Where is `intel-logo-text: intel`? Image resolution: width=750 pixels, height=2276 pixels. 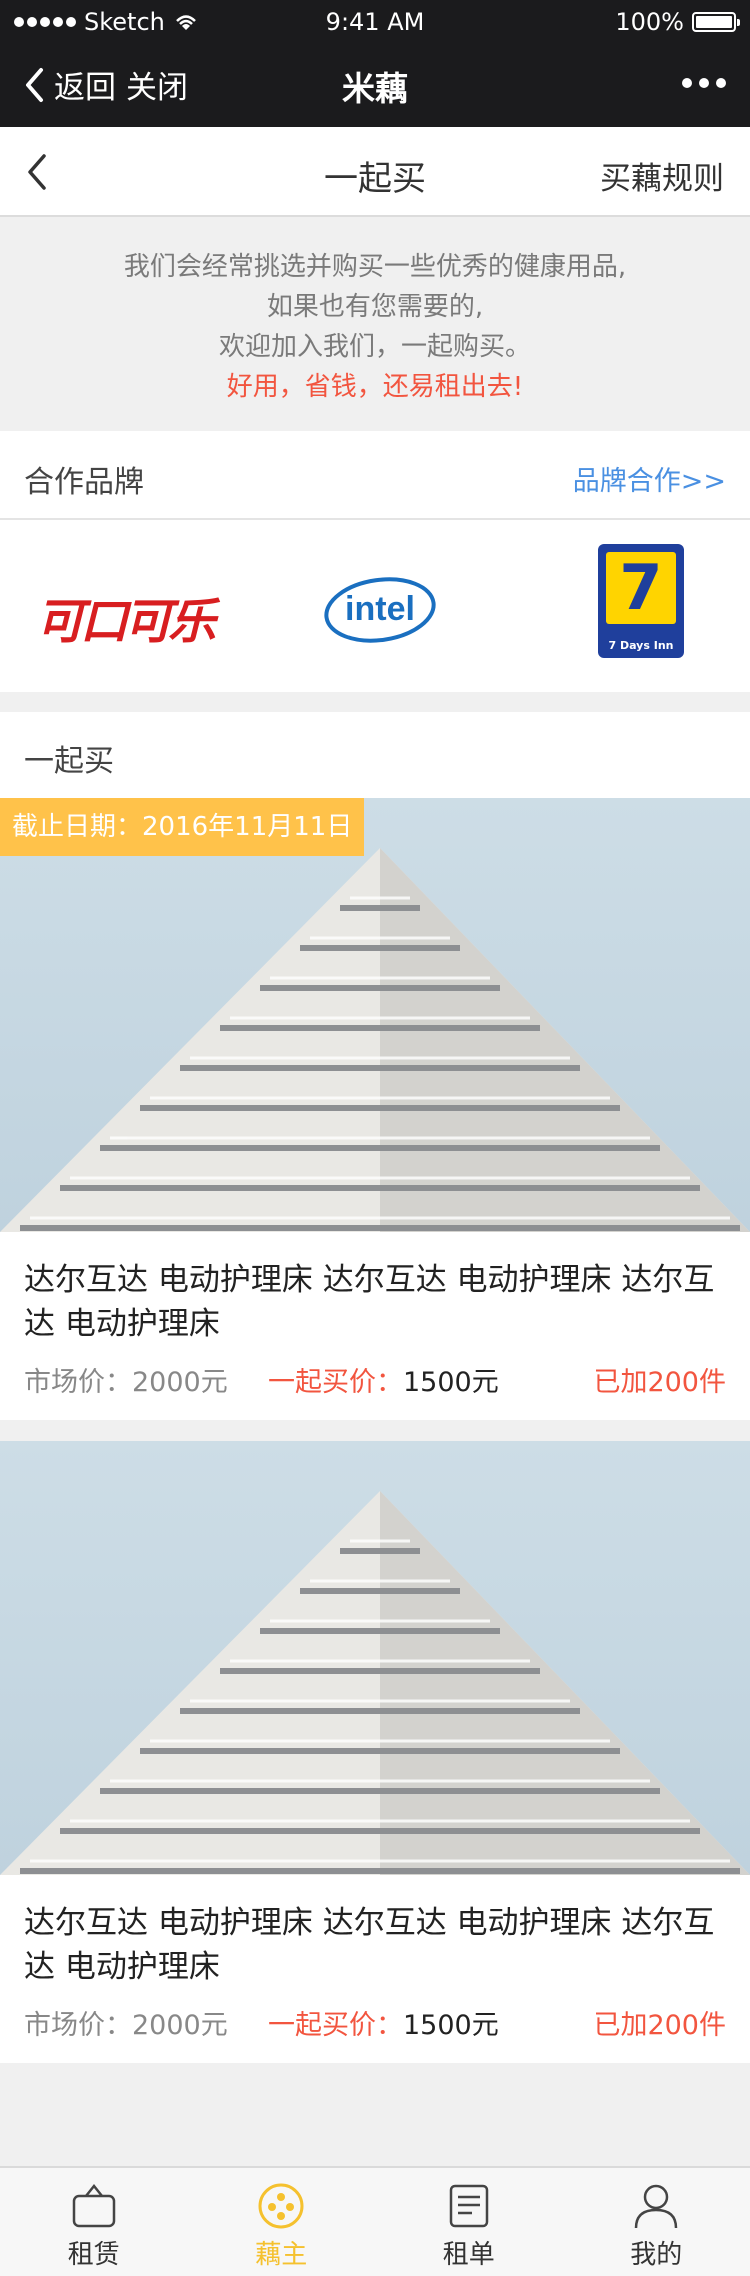 intel-logo-text: intel is located at coordinates (380, 609).